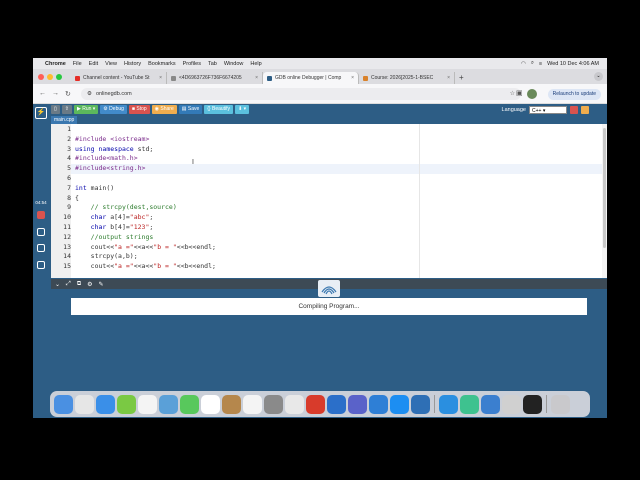 The image size is (640, 480). Describe the element at coordinates (190, 109) in the screenshot. I see `save-button: ▤ Save` at that location.